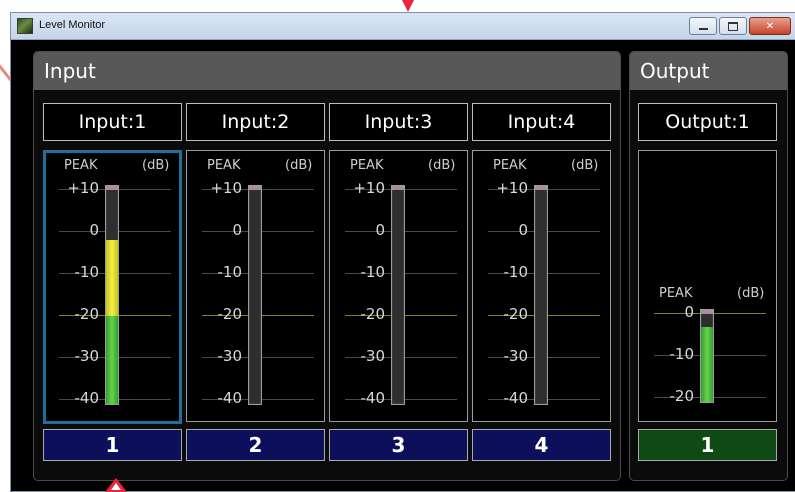 The width and height of the screenshot is (795, 492). I want to click on maximize-button, so click(733, 26).